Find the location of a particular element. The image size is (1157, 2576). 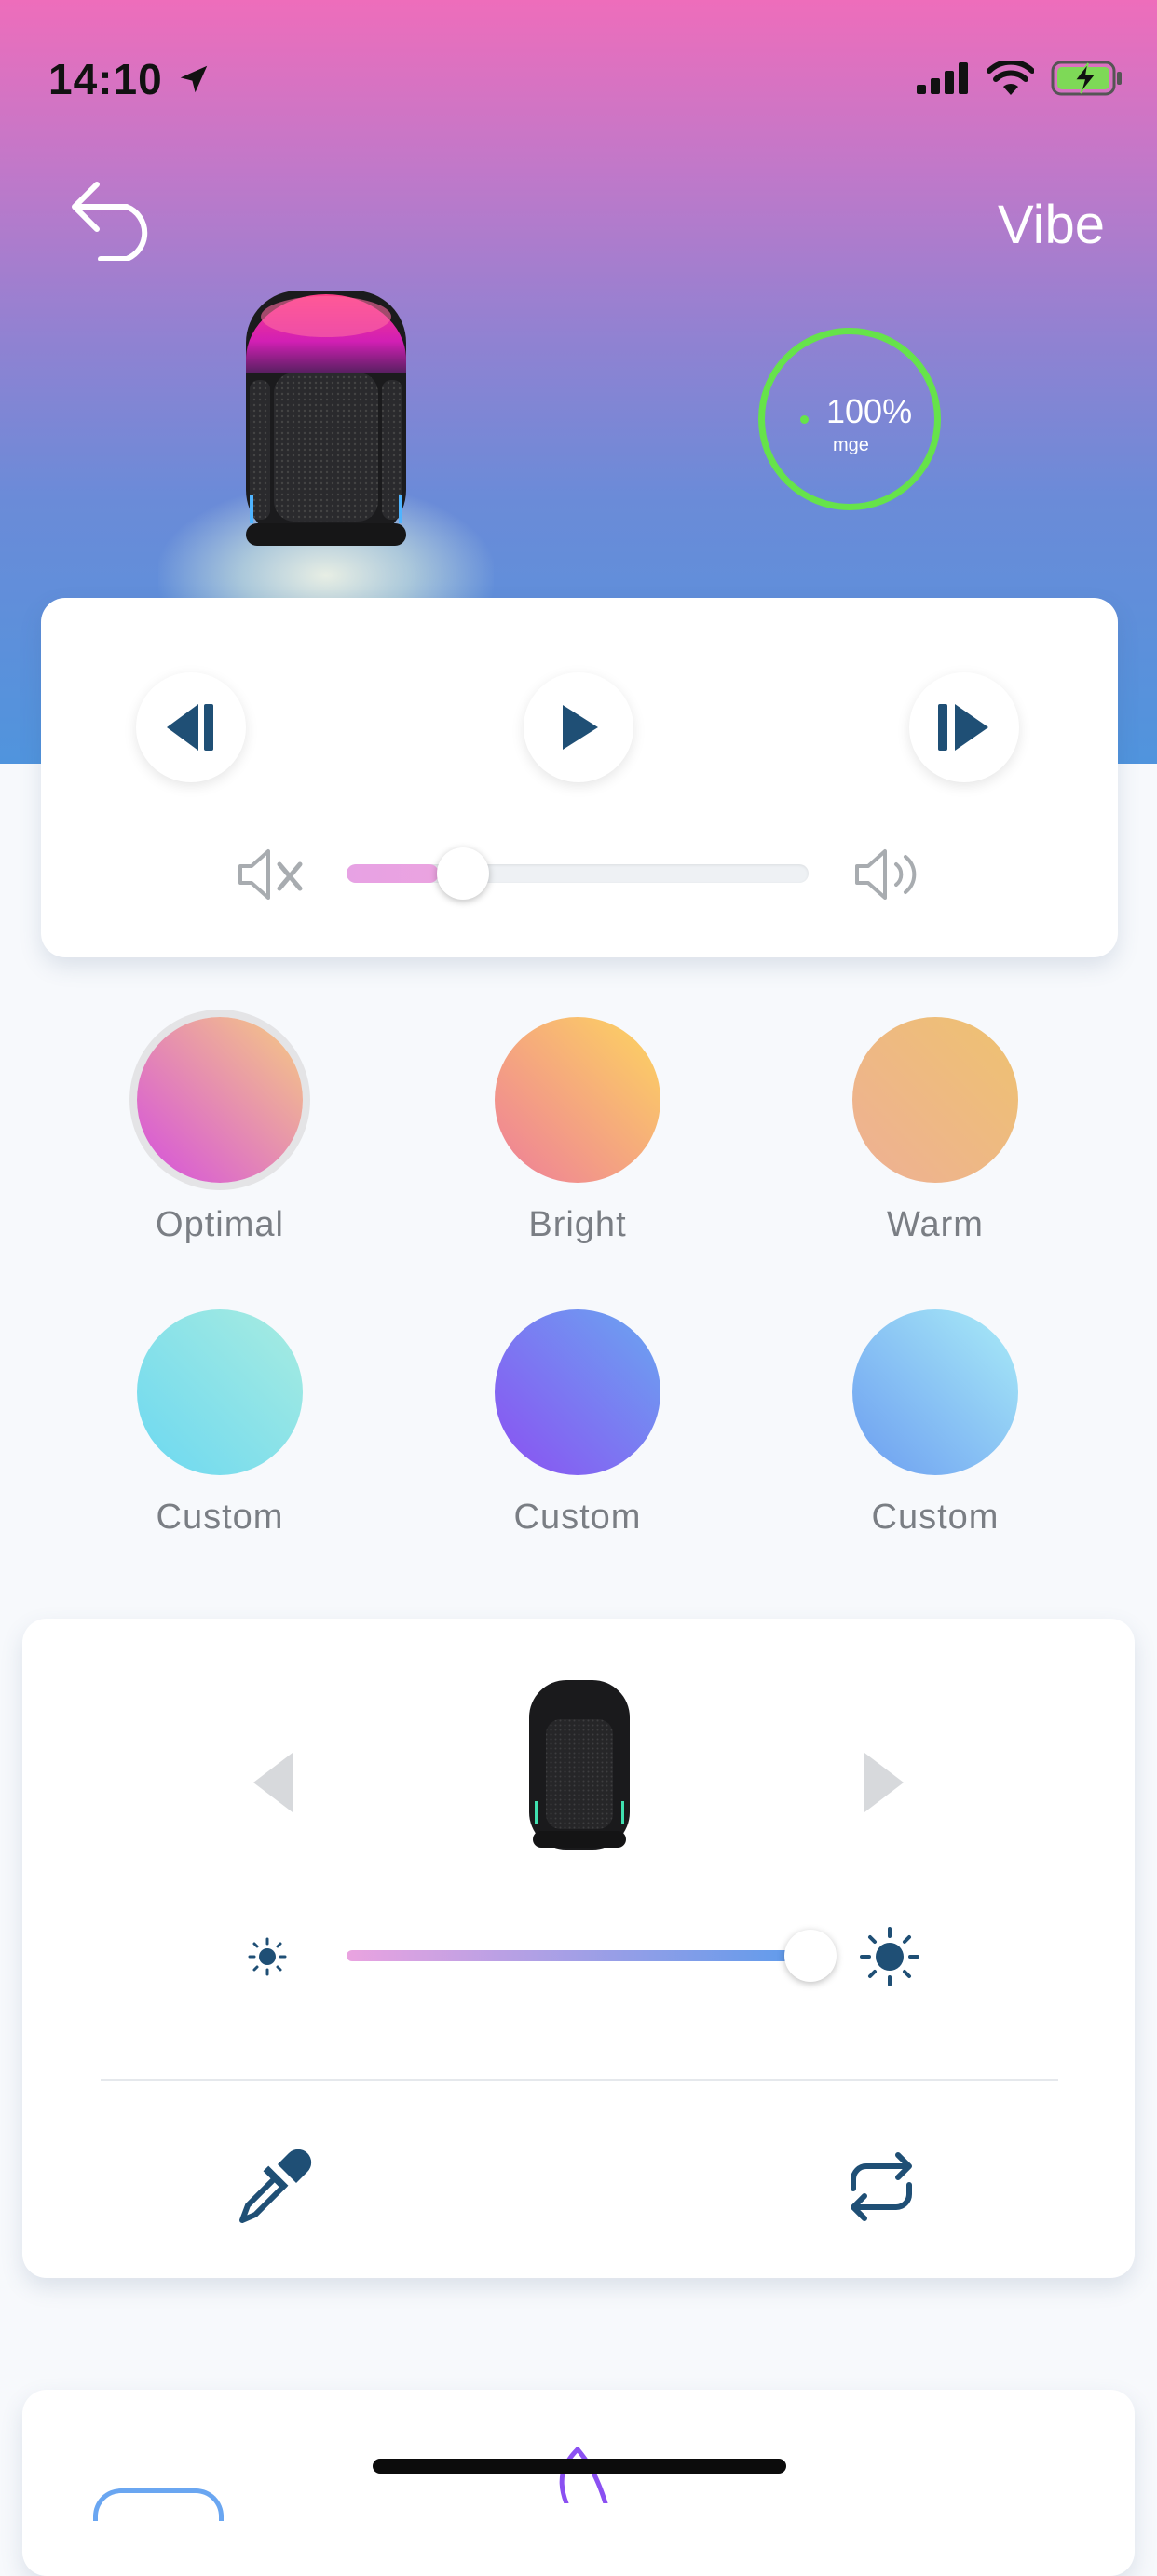

play-icon is located at coordinates (580, 727).